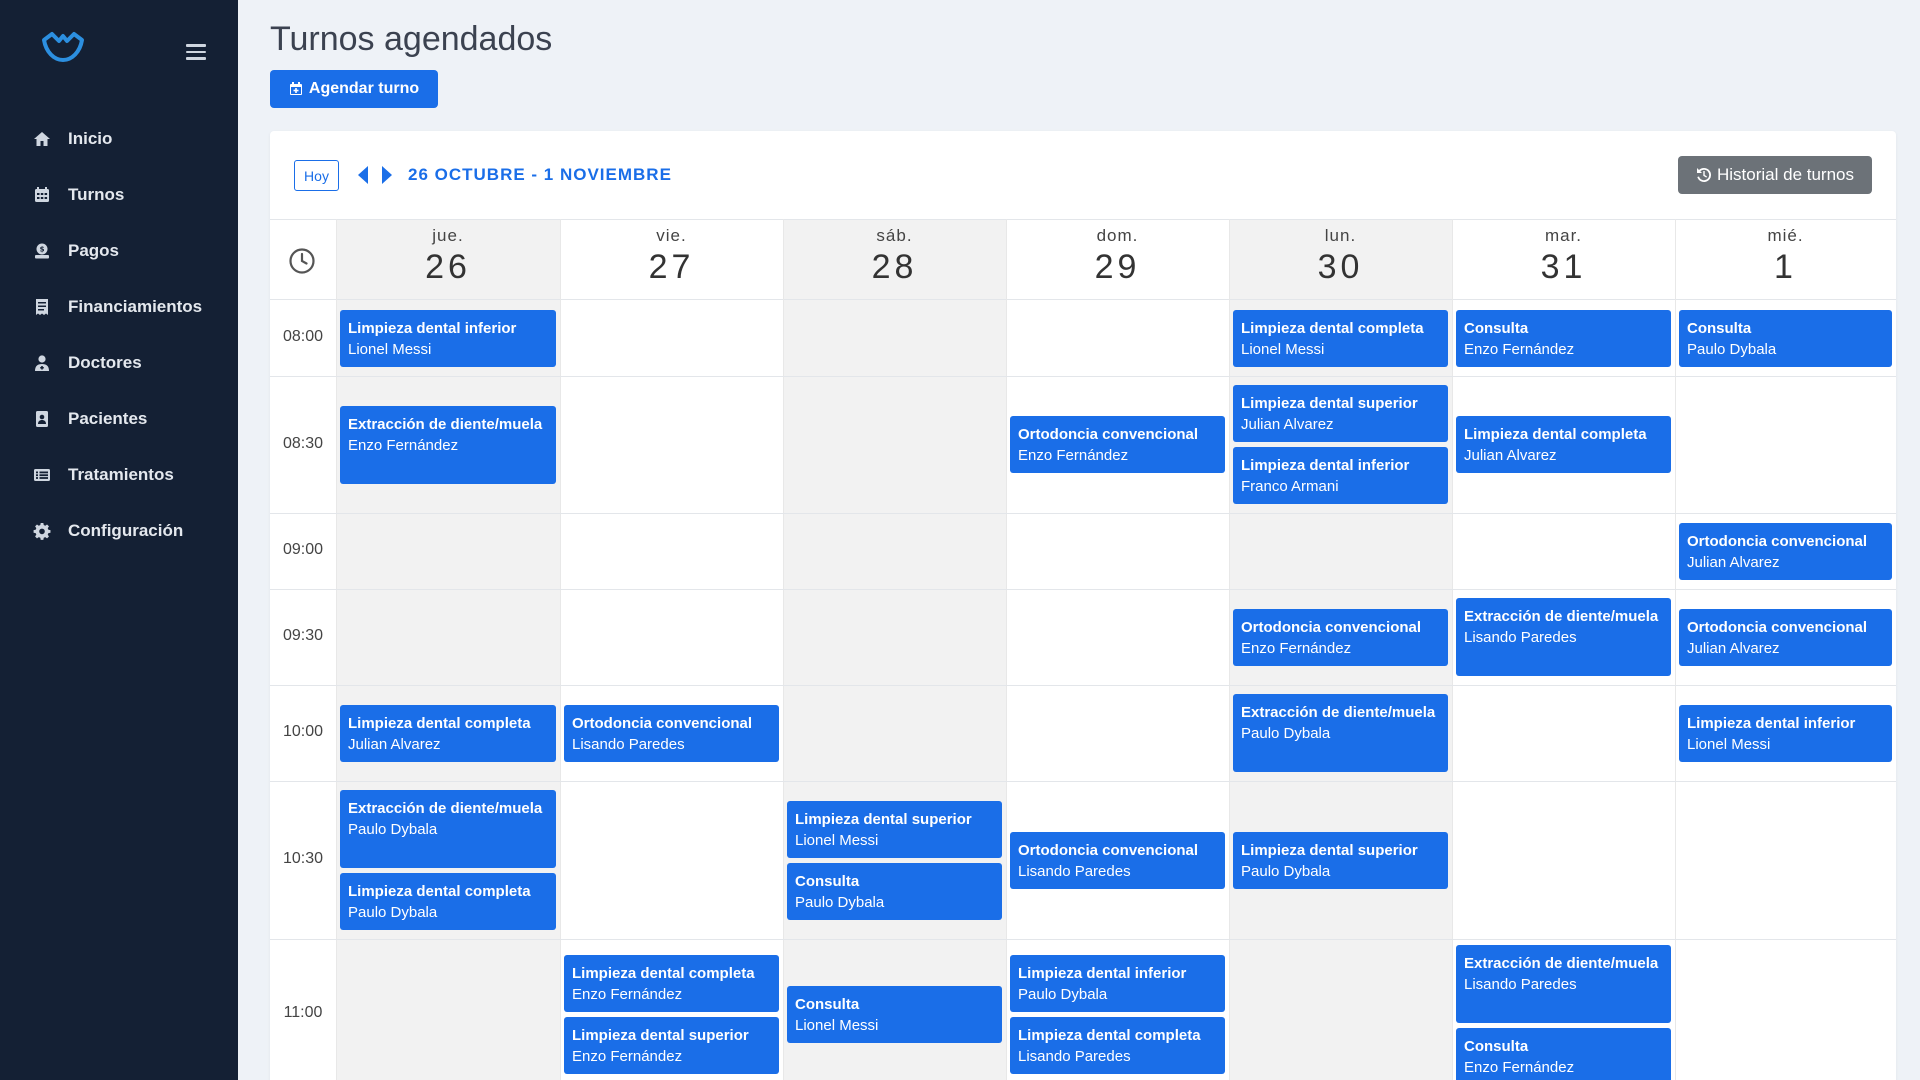 The image size is (1920, 1080). Describe the element at coordinates (354, 89) in the screenshot. I see `schedule-appointment-button: Agendar turno` at that location.